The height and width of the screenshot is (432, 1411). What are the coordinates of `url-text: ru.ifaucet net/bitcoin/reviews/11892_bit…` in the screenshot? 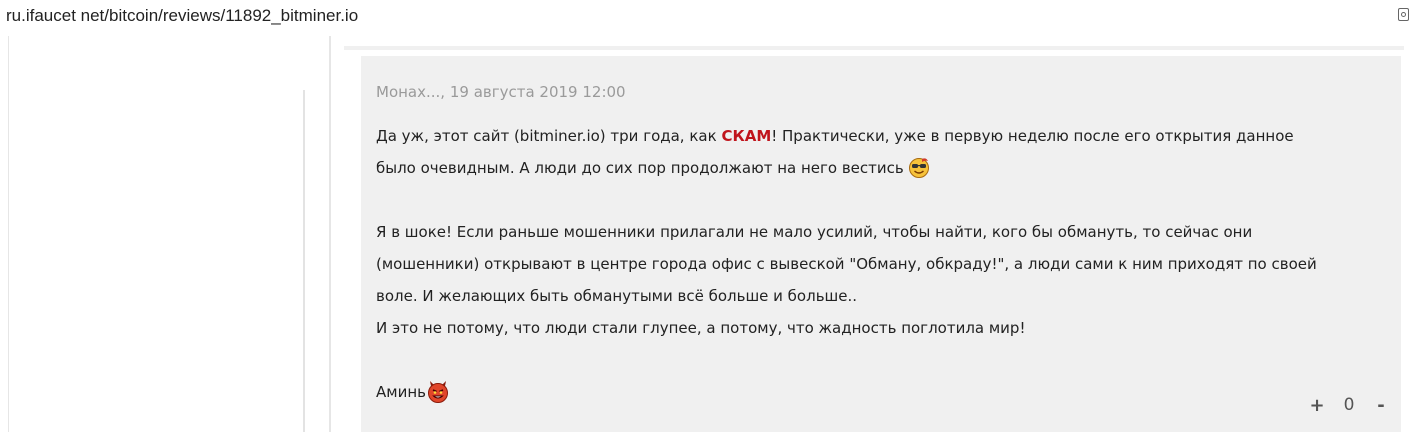 It's located at (182, 16).